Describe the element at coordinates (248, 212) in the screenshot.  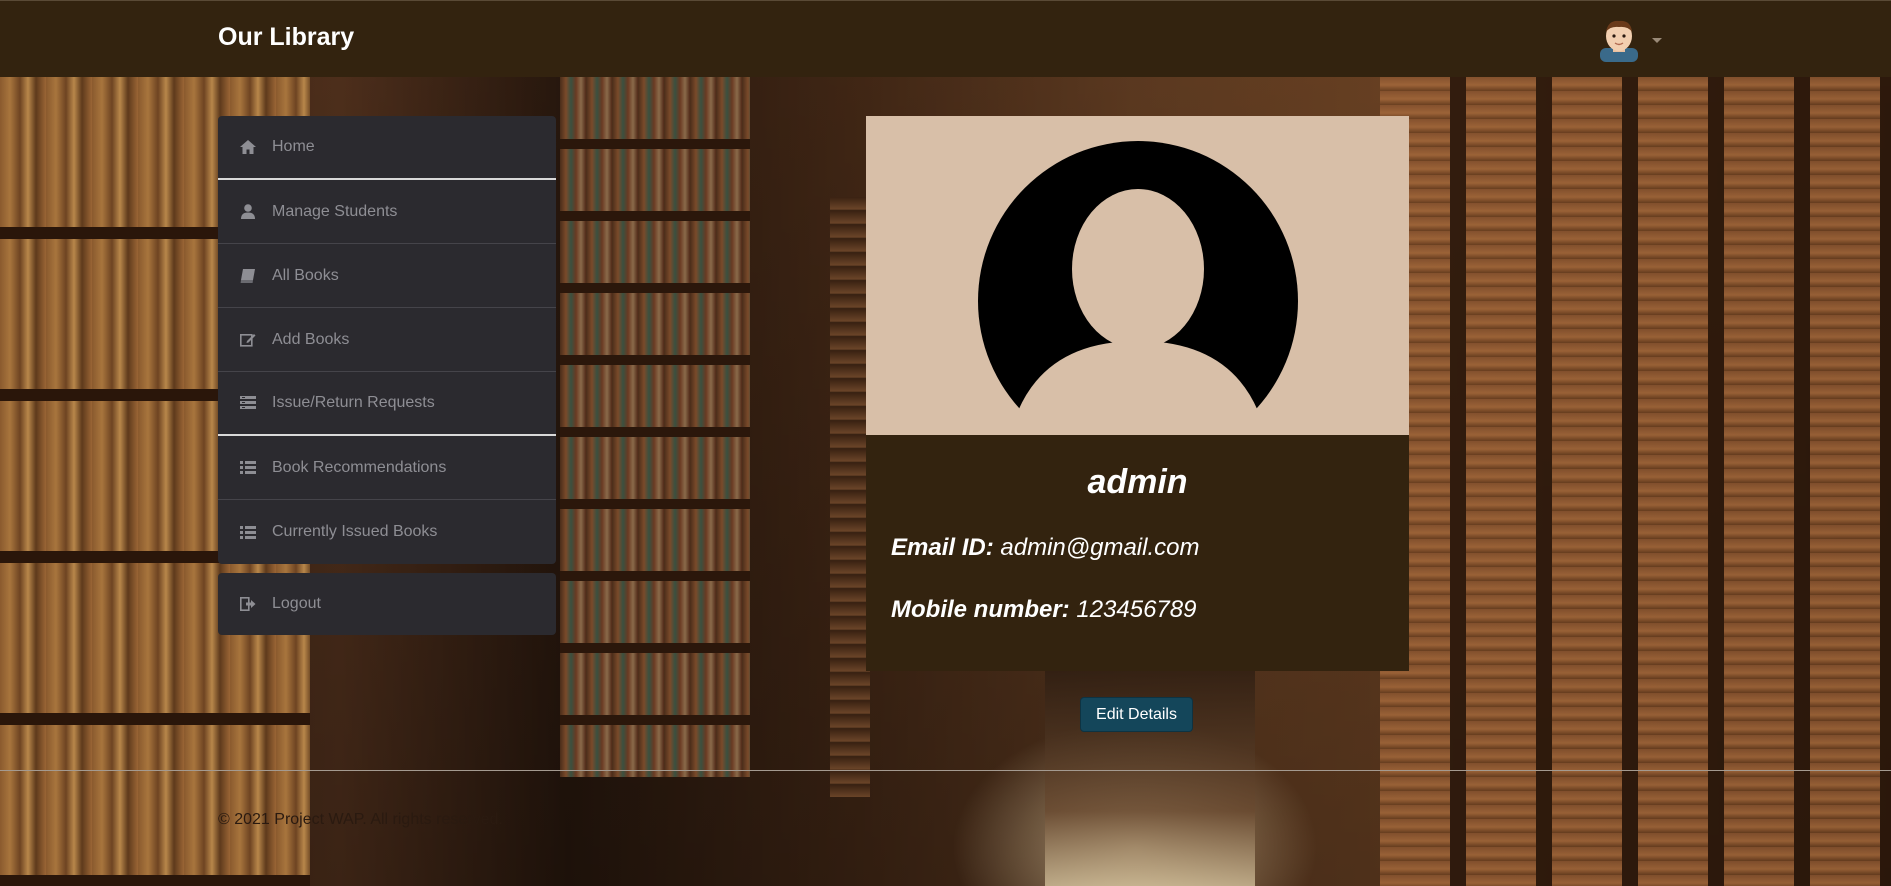
I see `user-icon` at that location.